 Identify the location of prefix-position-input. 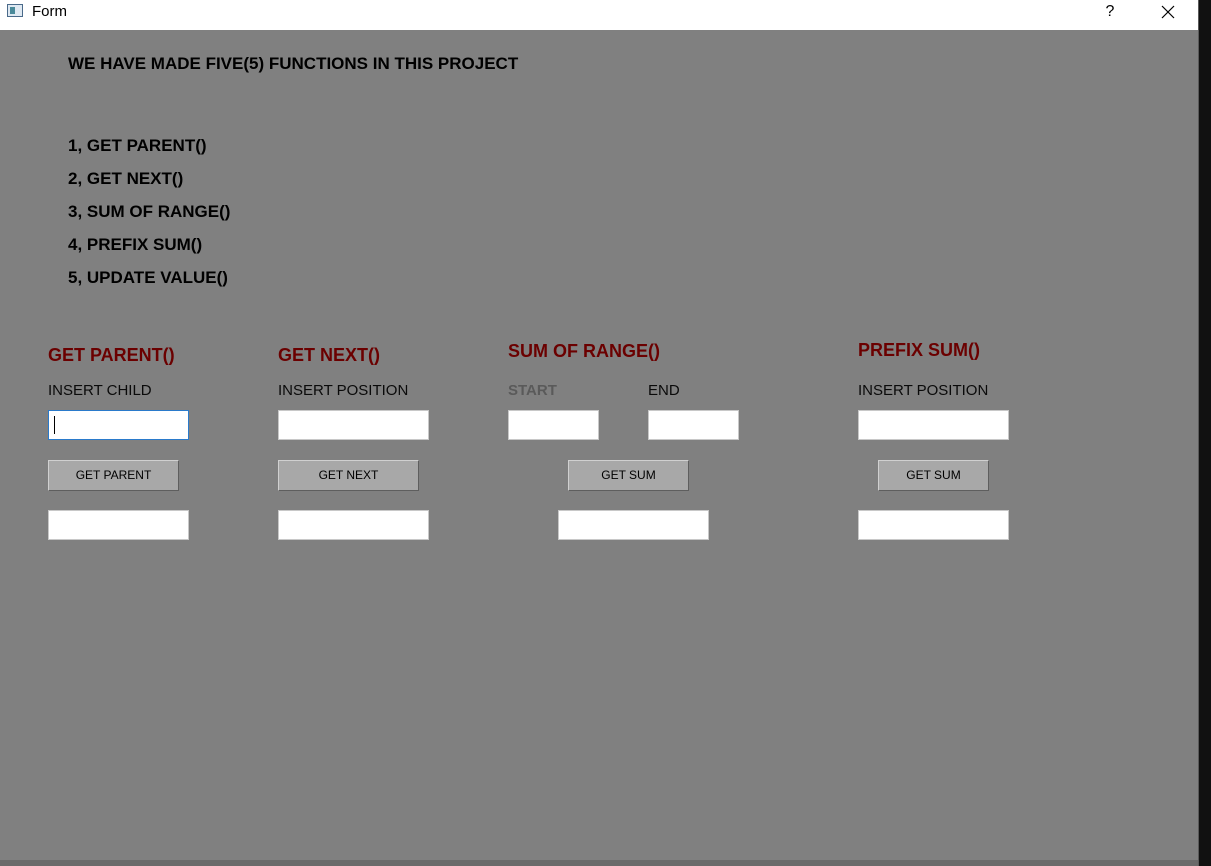
(933, 425).